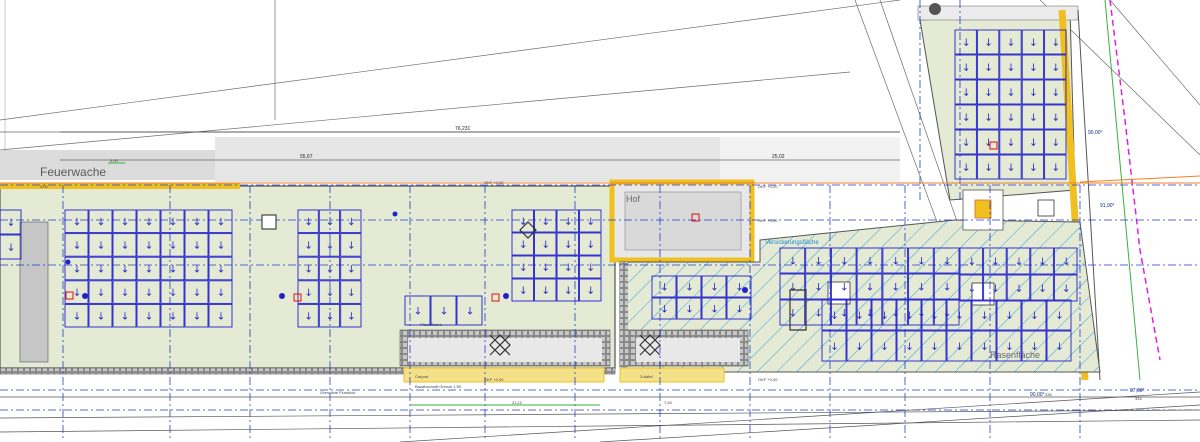 This screenshot has height=442, width=1200. I want to click on level-mark-top-left: OKF +0,00, so click(494, 182).